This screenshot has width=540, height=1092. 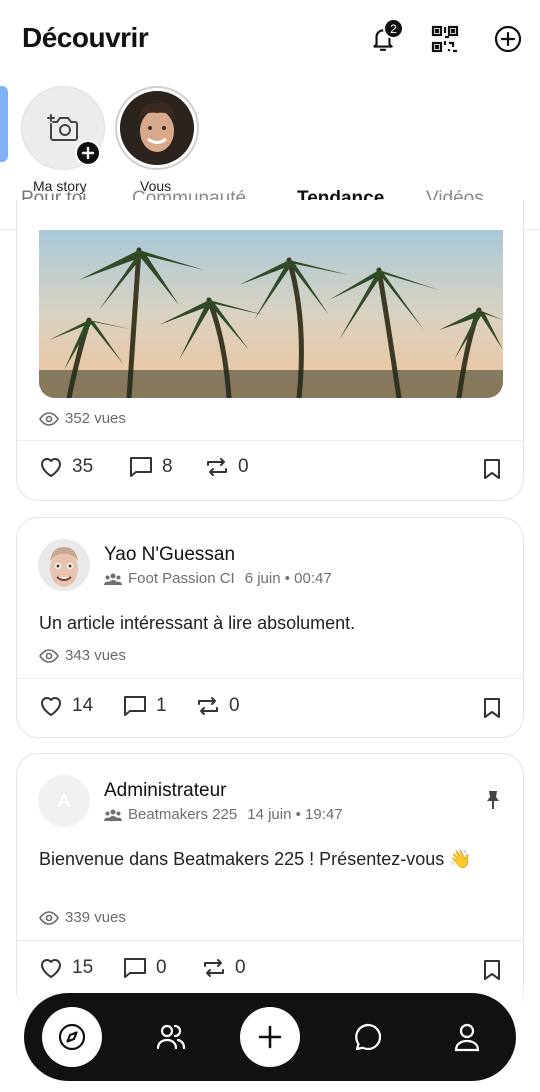 What do you see at coordinates (64, 801) in the screenshot?
I see `avatar: A` at bounding box center [64, 801].